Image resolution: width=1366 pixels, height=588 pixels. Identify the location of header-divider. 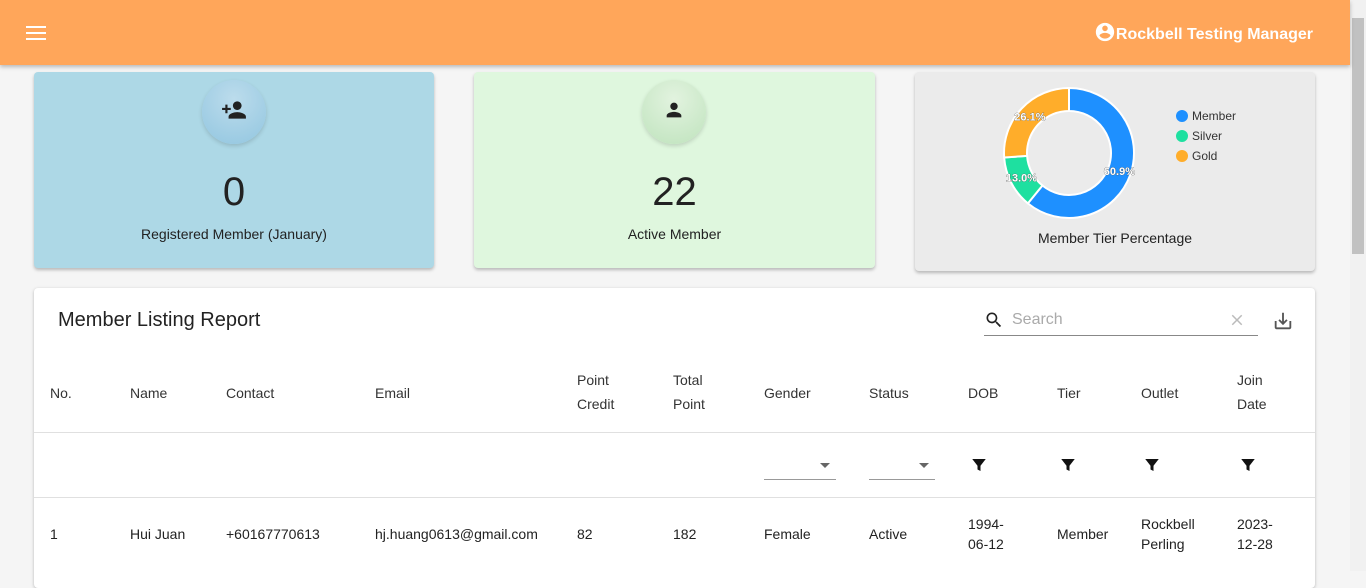
(674, 432).